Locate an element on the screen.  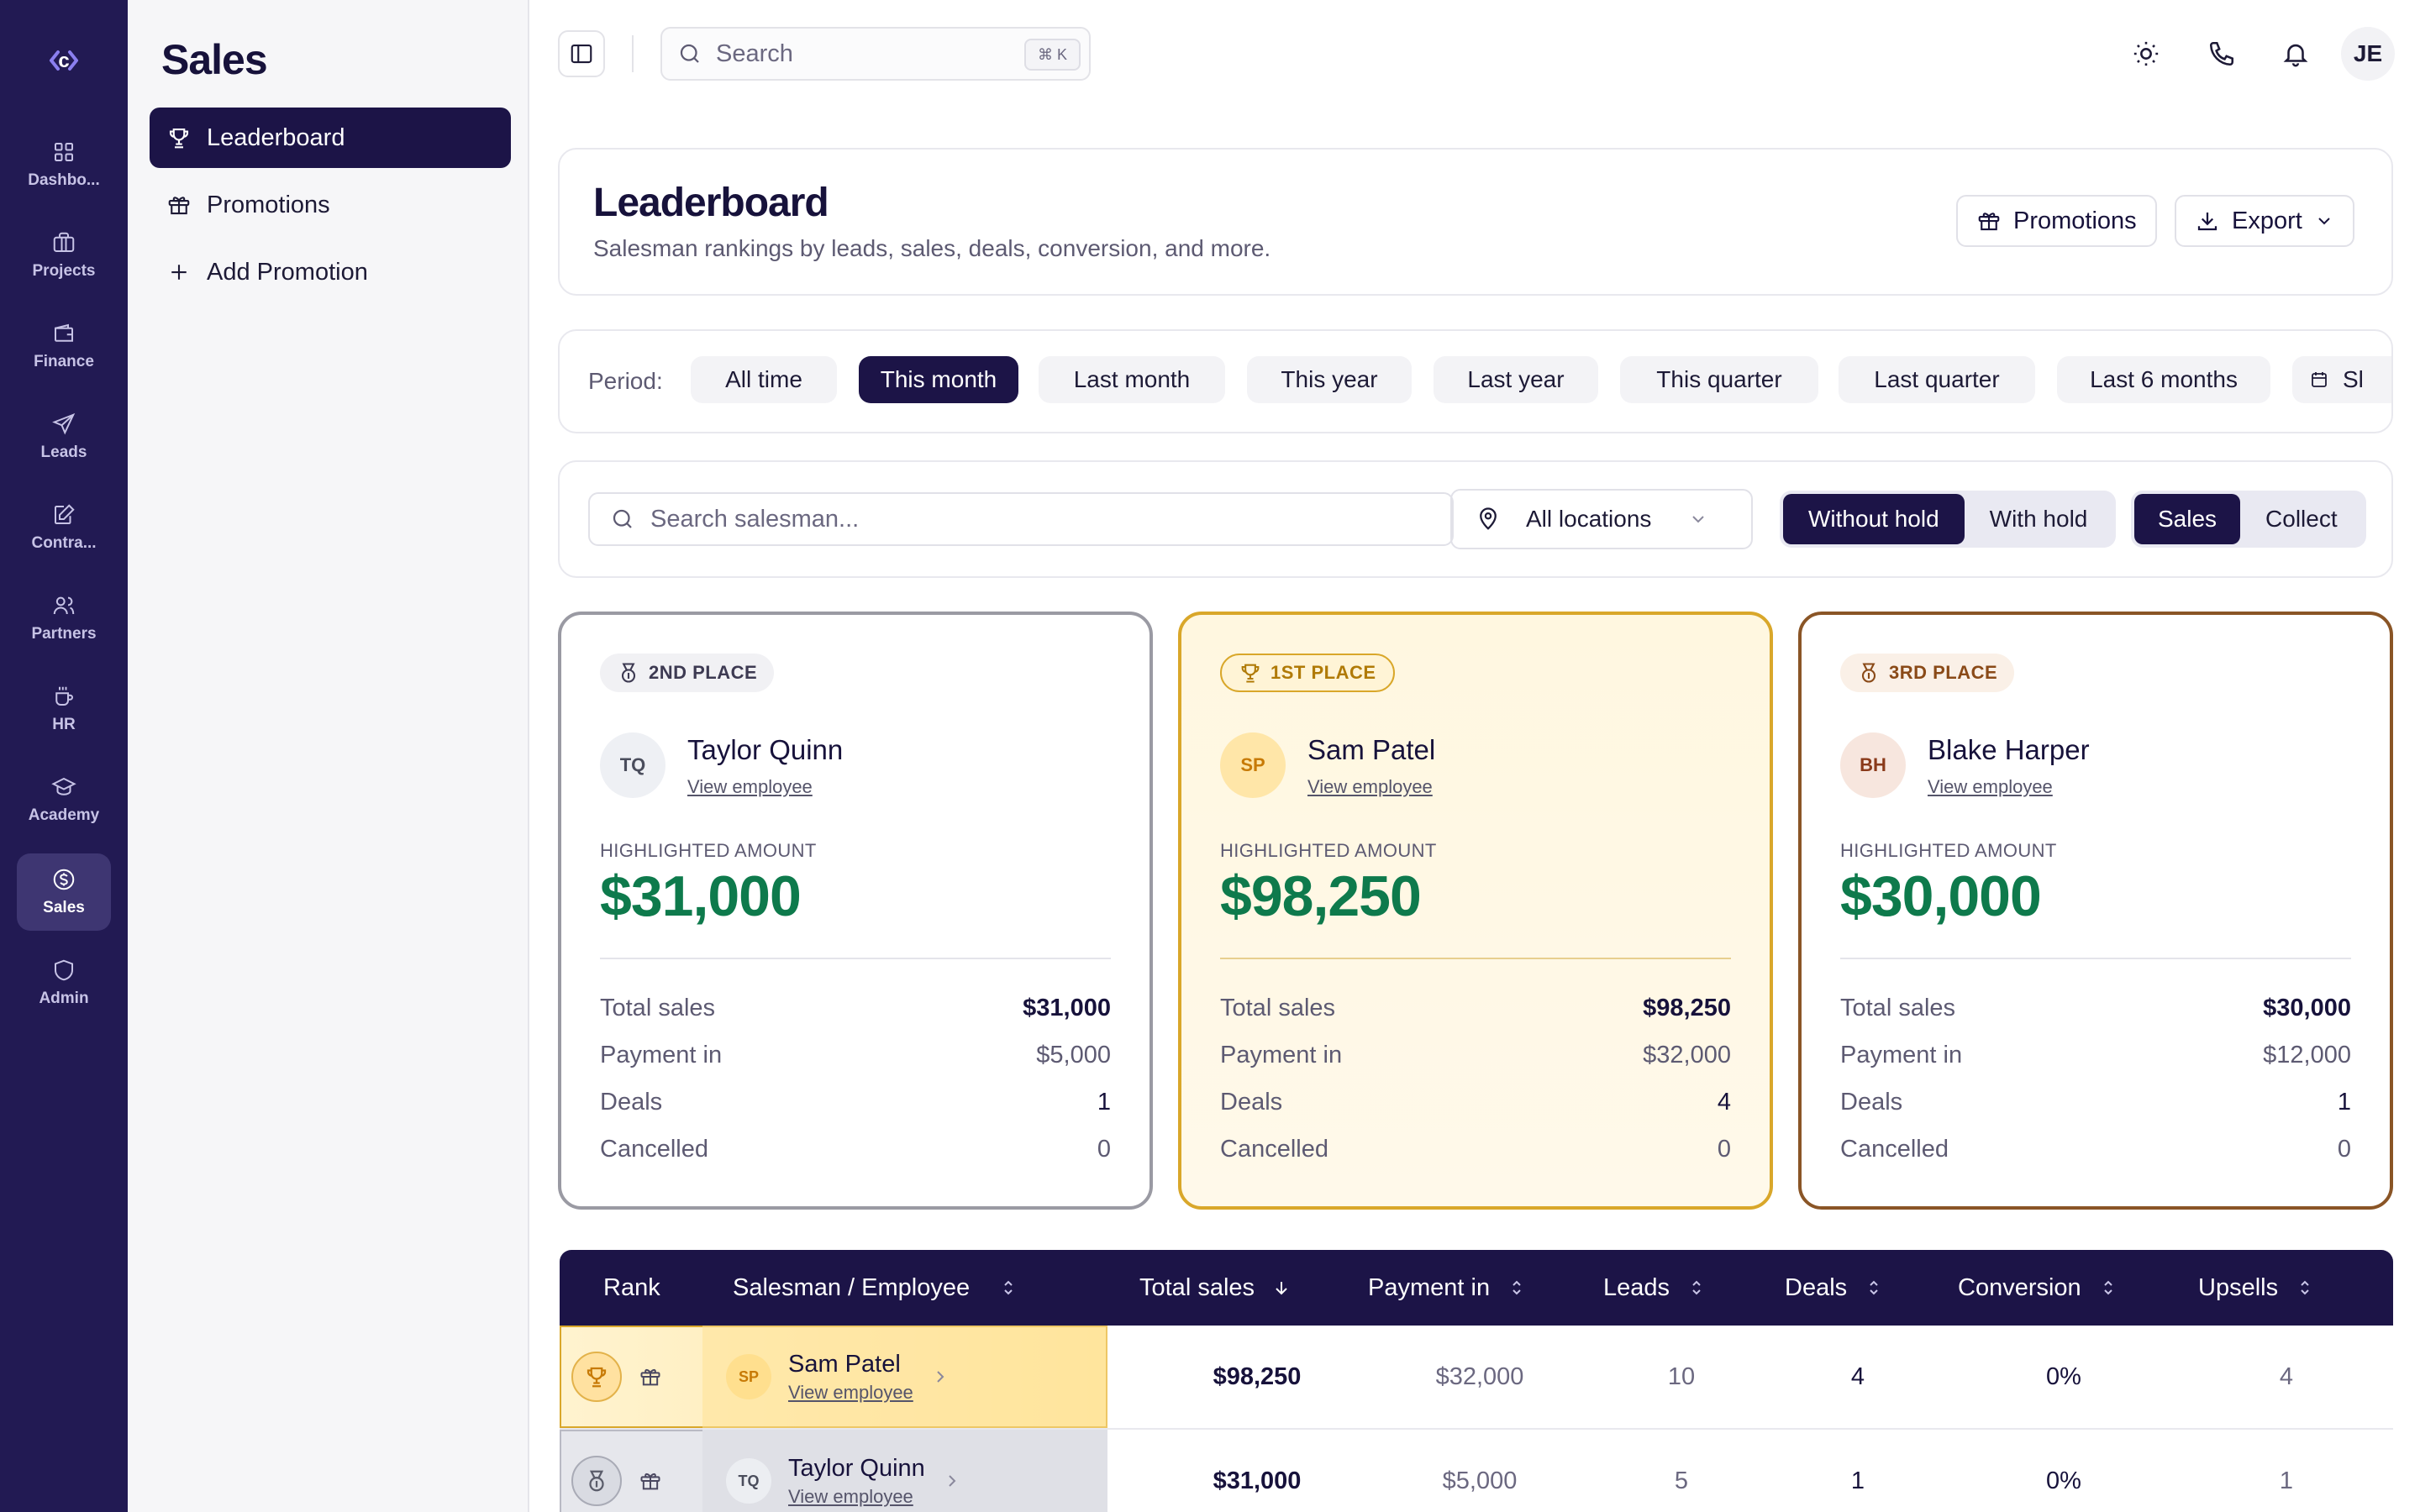
app-logo: c is located at coordinates (64, 60).